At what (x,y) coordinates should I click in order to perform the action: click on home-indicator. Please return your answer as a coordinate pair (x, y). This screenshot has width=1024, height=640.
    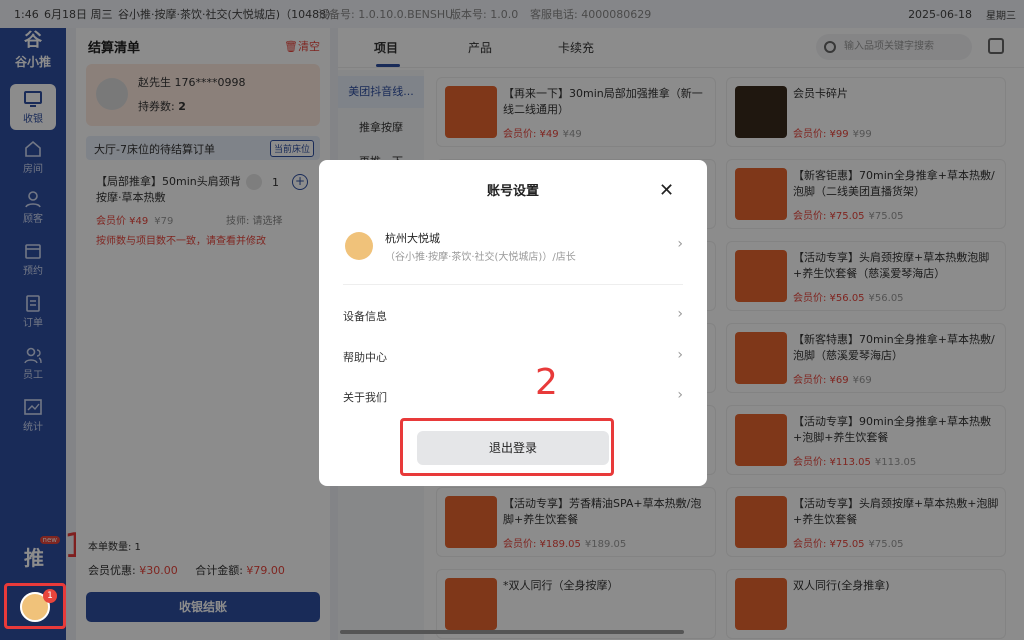
    Looking at the image, I should click on (512, 632).